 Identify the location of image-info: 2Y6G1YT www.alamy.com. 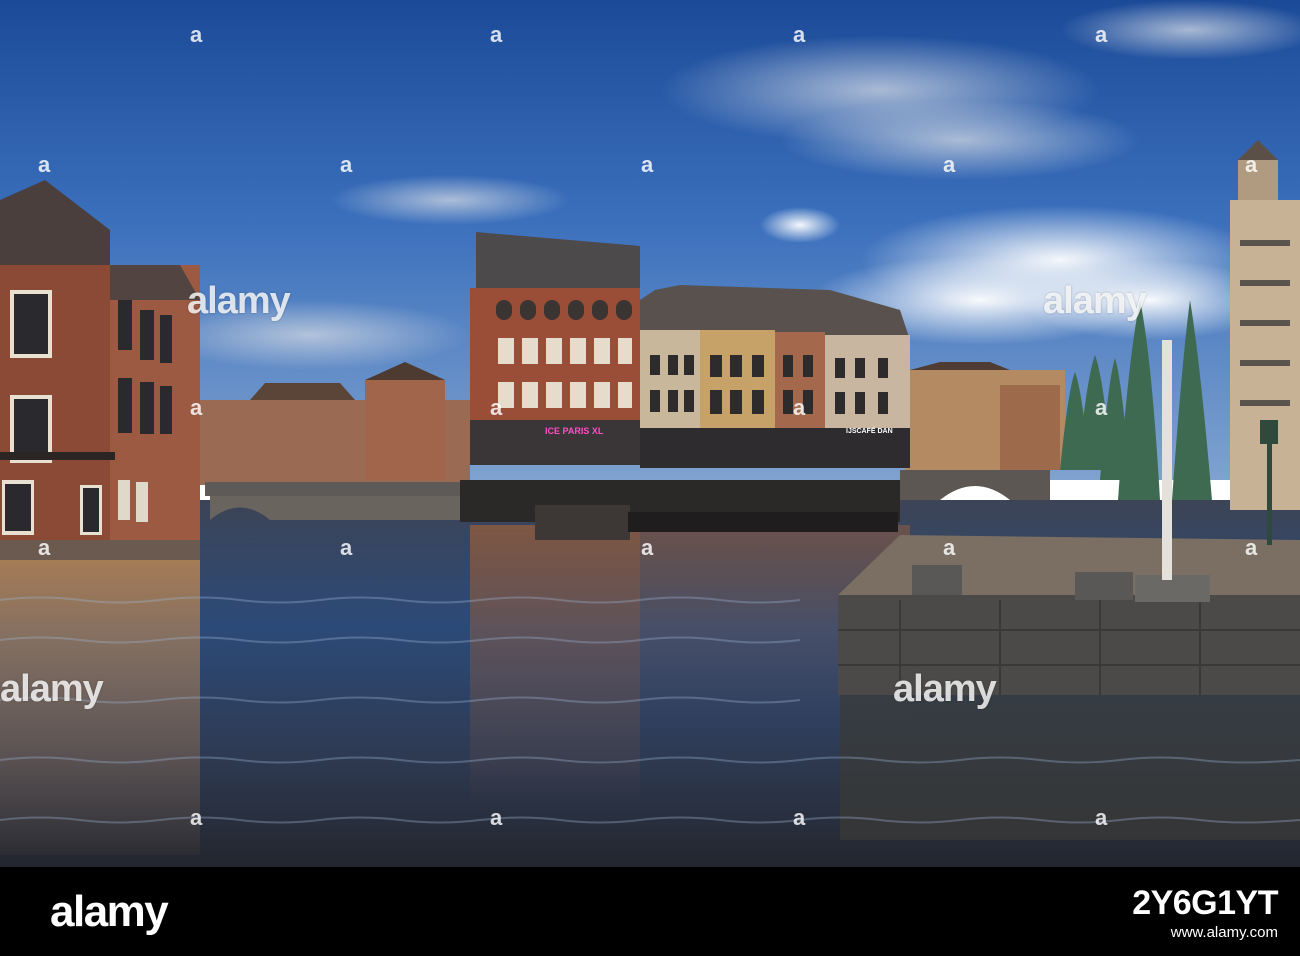
(1205, 913).